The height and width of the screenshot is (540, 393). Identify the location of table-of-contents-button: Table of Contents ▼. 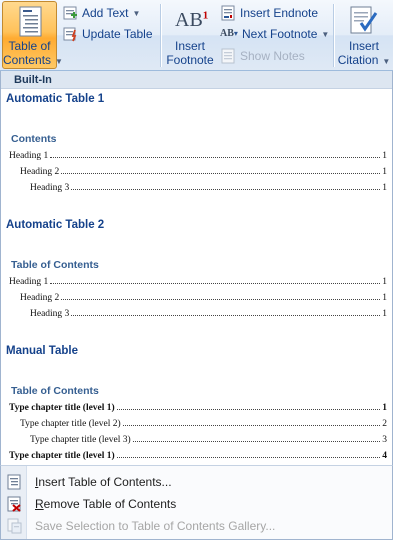
(32, 35).